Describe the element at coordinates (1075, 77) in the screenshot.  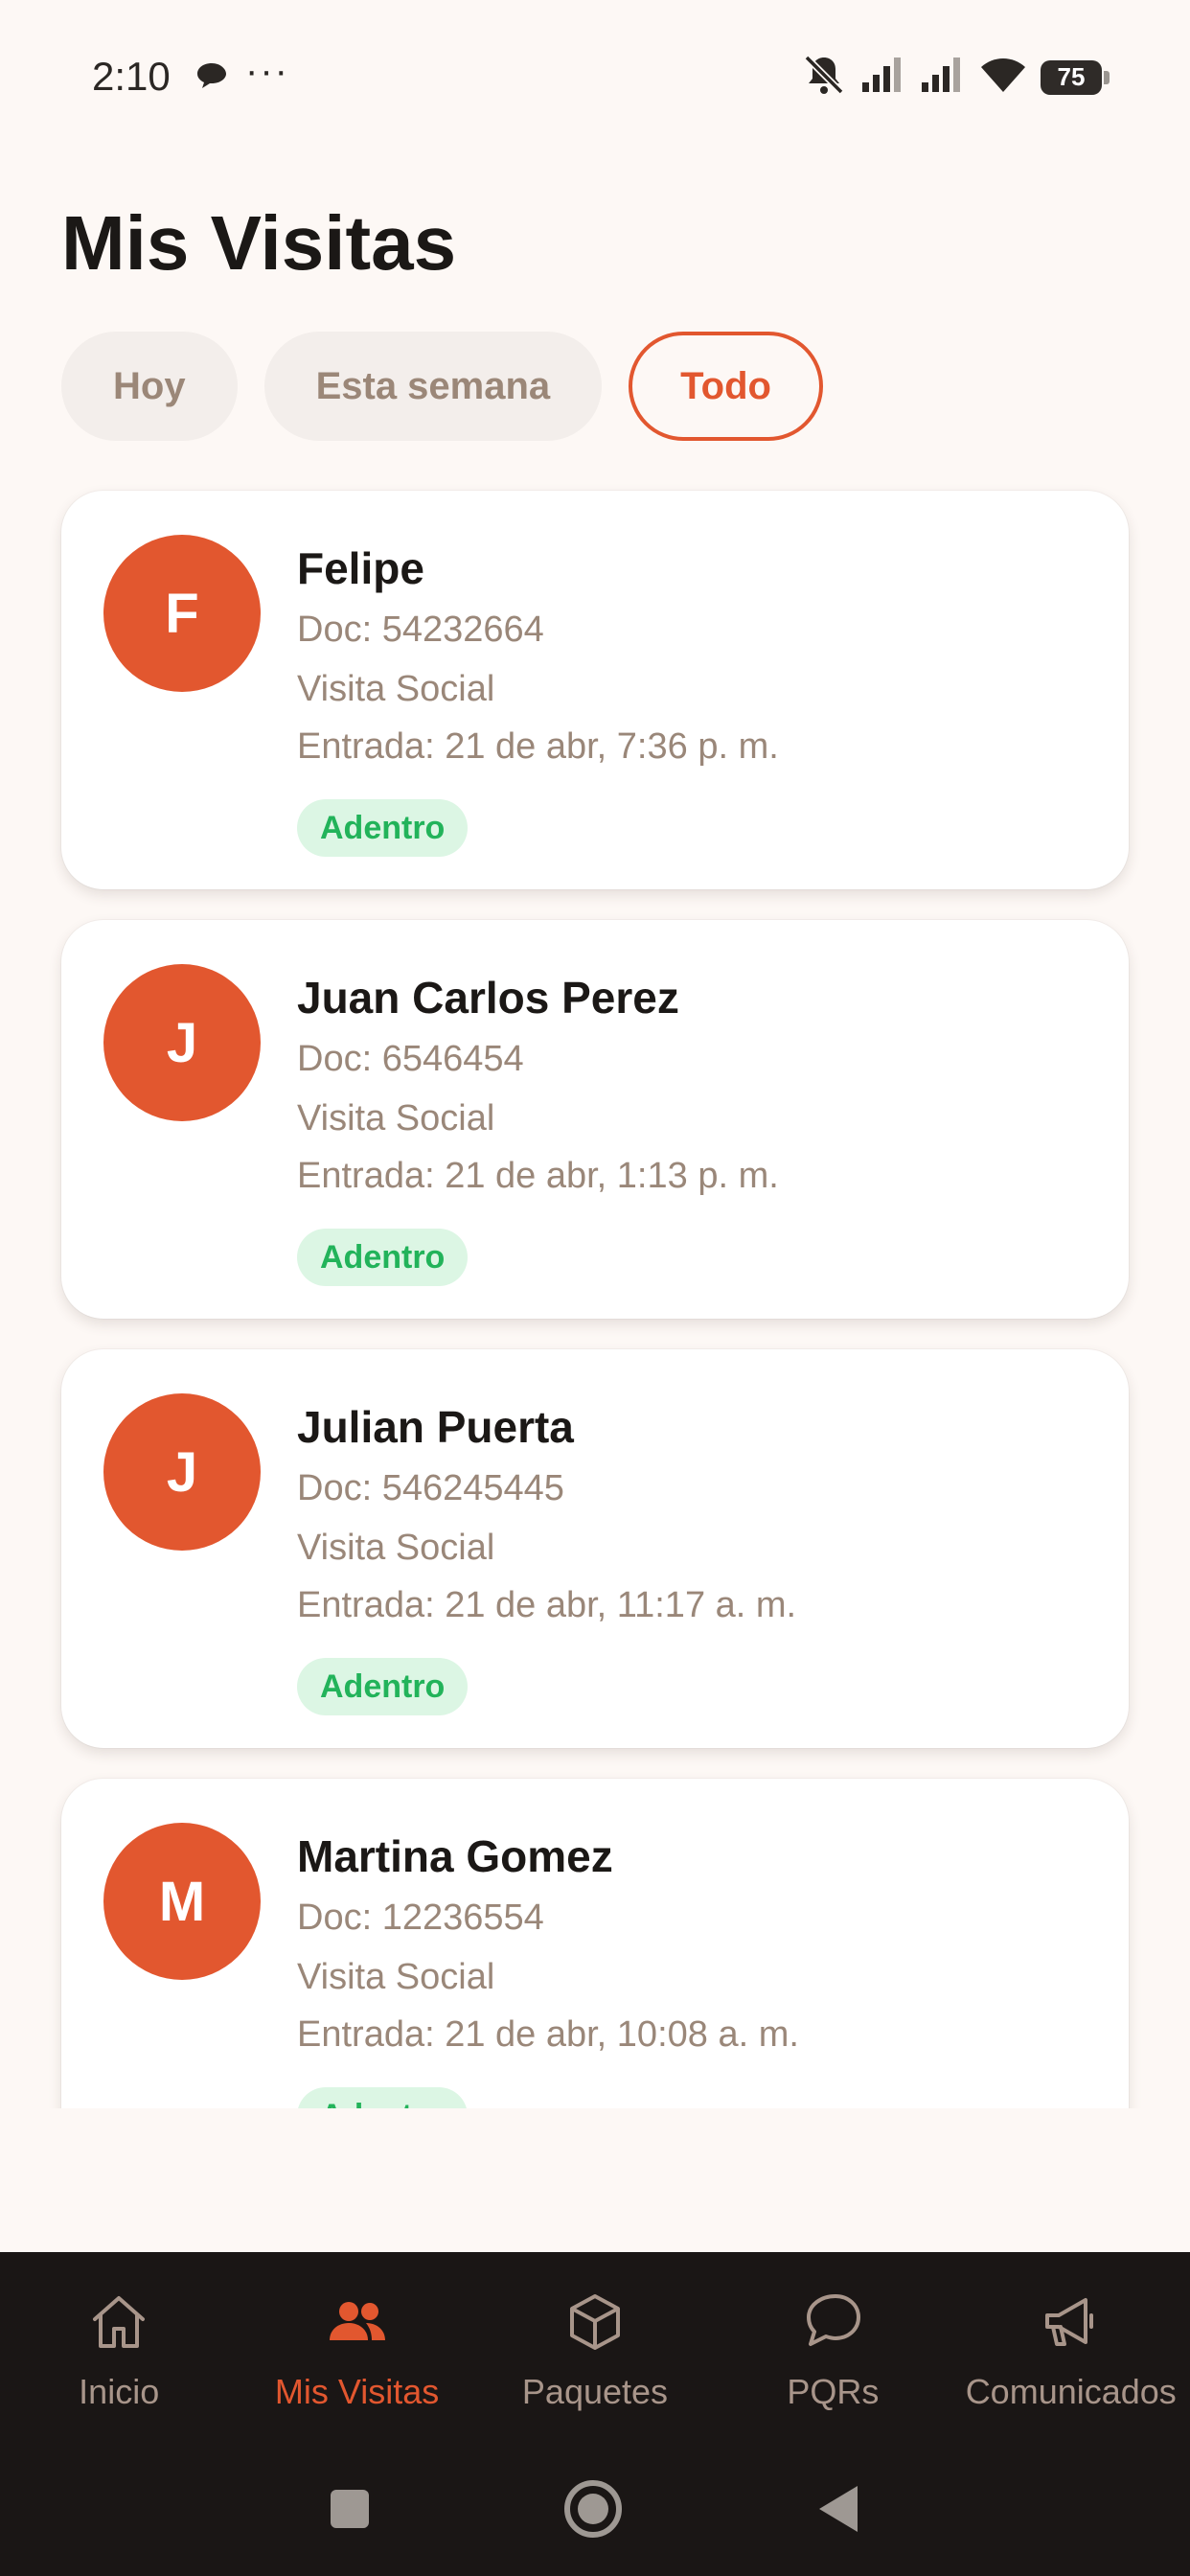
I see `battery-icon: 75` at that location.